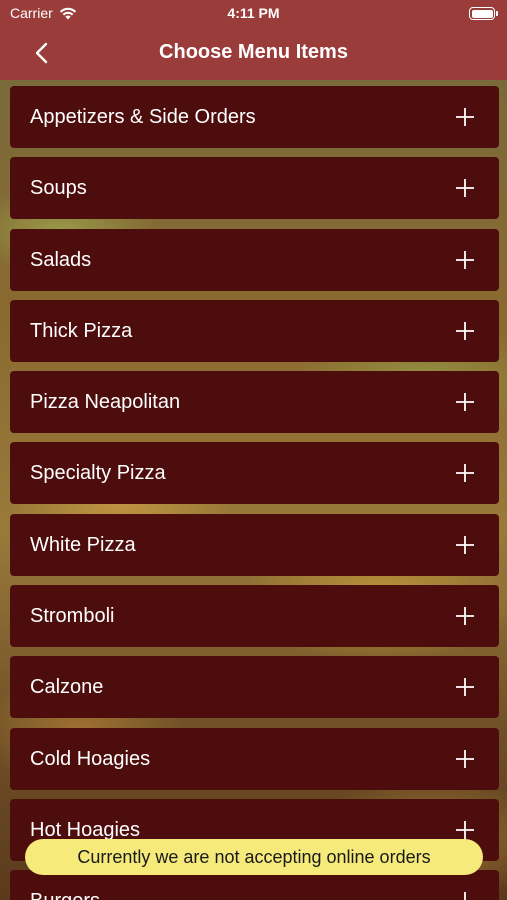  I want to click on menu-category-item: White Pizza, so click(254, 544).